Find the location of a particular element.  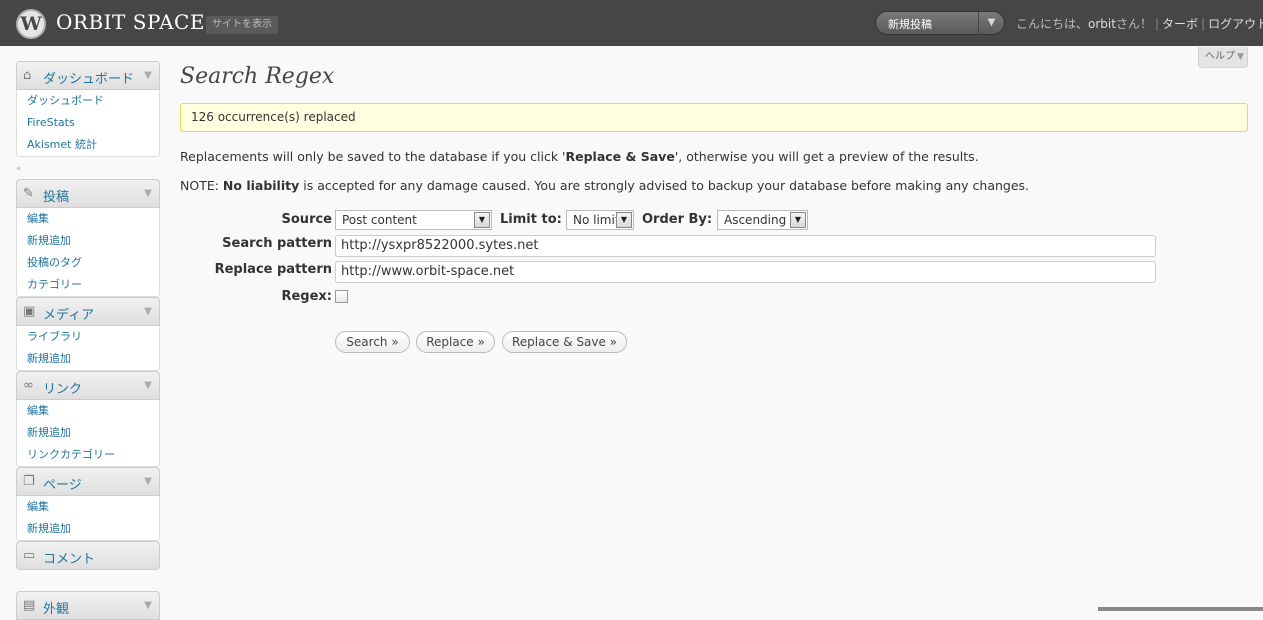

submenu-posts: 編集 新規追加 投稿のタグ カテゴリー is located at coordinates (88, 252).